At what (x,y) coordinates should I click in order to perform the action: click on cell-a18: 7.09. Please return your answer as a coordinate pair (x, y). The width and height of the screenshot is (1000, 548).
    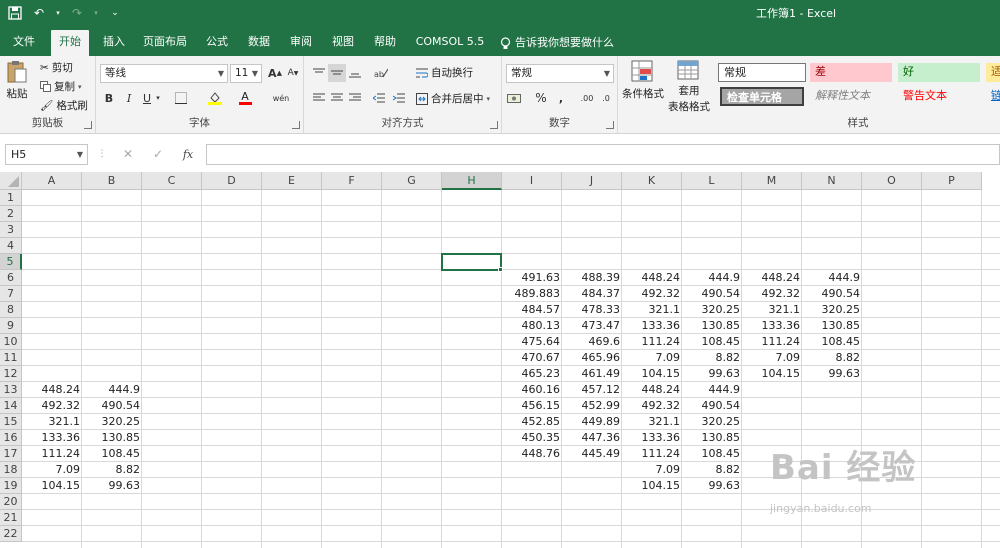
    Looking at the image, I should click on (52, 470).